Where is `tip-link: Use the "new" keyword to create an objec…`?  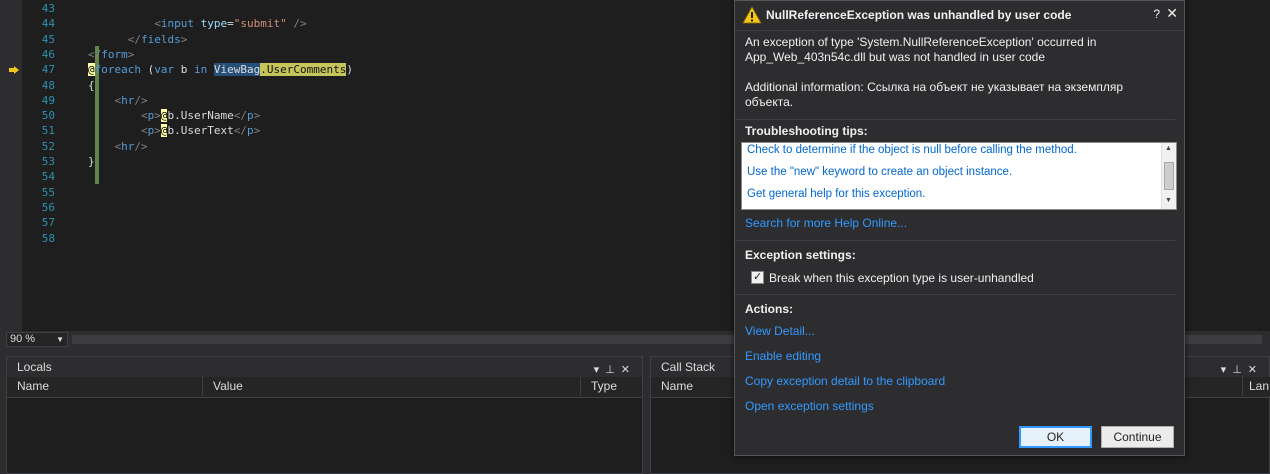
tip-link: Use the "new" keyword to create an objec… is located at coordinates (879, 172).